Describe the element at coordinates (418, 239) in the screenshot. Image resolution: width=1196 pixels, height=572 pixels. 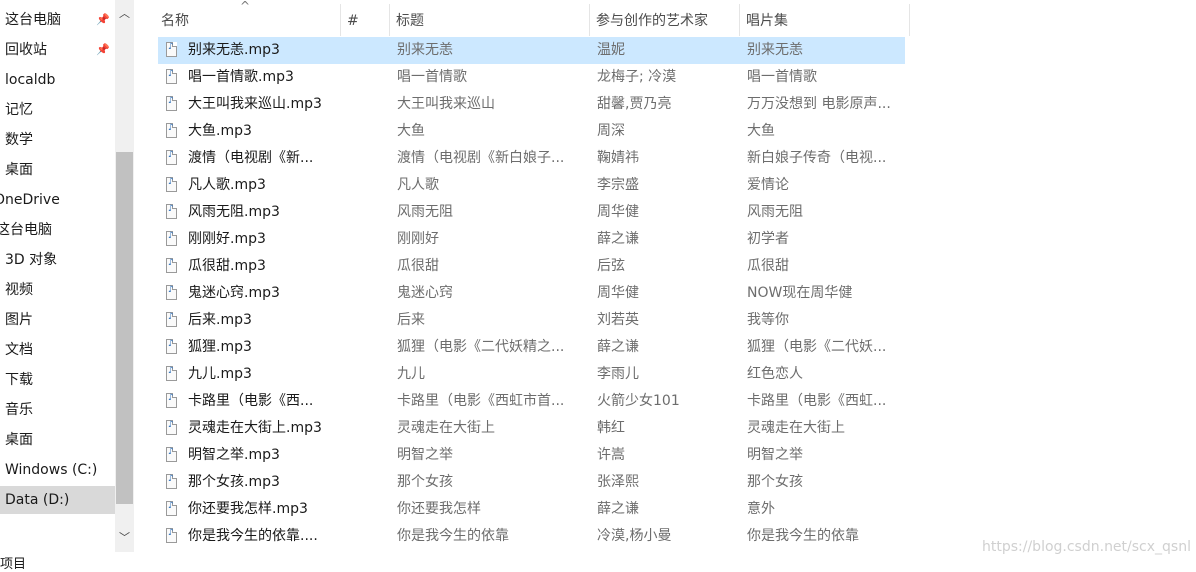
I see `file-title: 刚刚好` at that location.